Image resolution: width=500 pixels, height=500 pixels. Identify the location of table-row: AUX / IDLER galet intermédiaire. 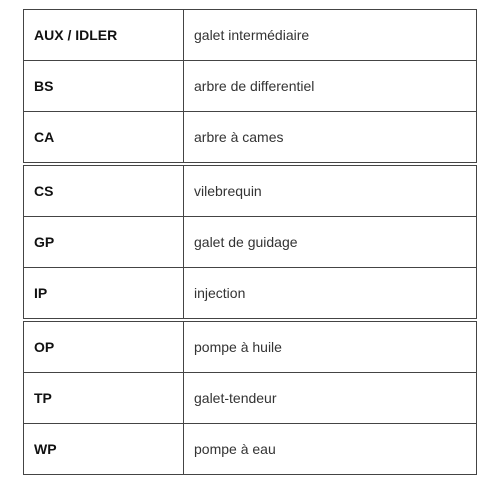
(250, 35).